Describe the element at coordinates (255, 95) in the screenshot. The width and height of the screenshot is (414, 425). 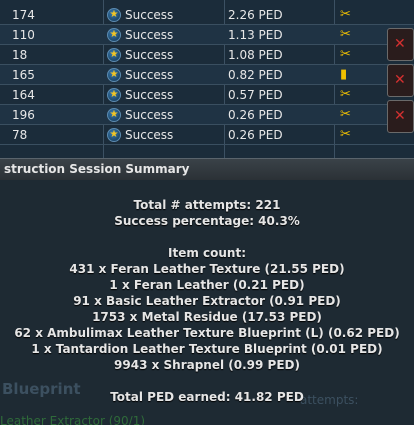
I see `ped-value: 0.57 PED` at that location.